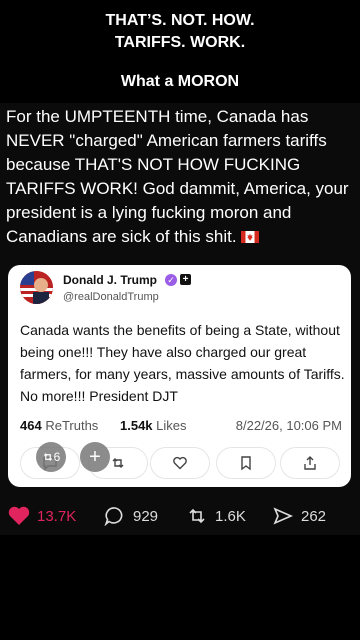  Describe the element at coordinates (250, 237) in the screenshot. I see `canada-flag-icon` at that location.